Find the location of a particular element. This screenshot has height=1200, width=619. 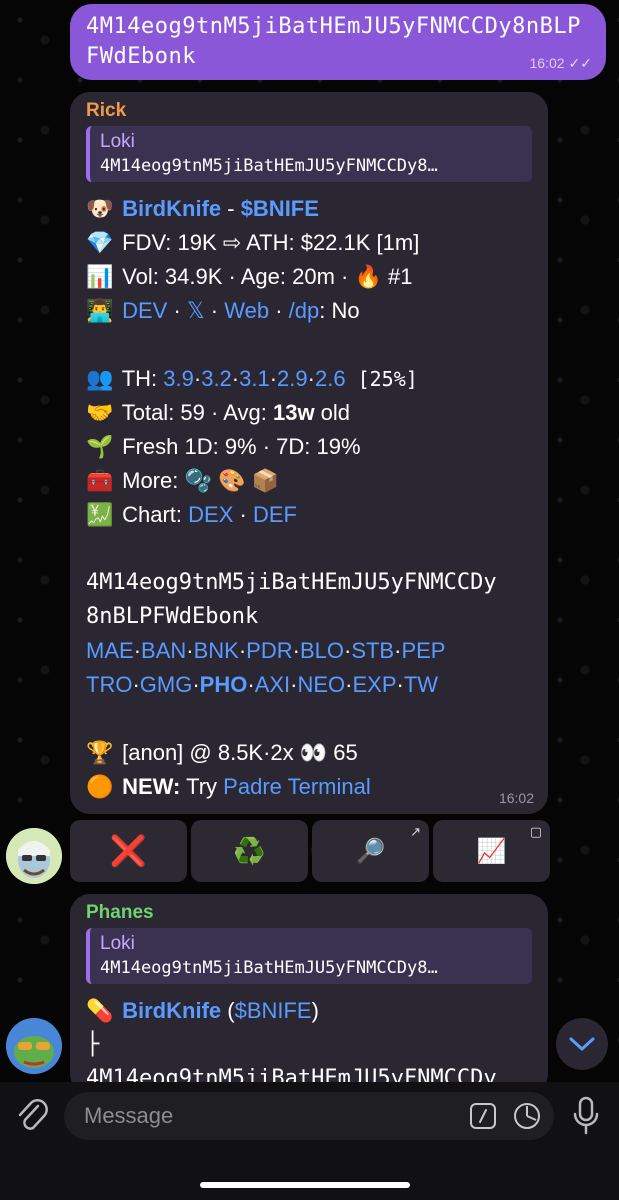

platform-link: MAE is located at coordinates (110, 650).